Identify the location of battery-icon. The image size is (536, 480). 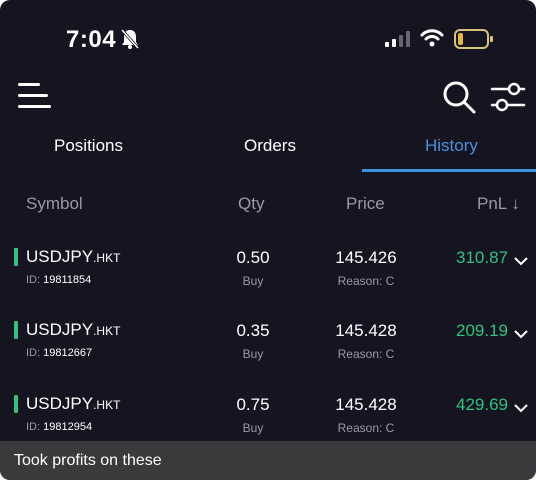
(474, 41).